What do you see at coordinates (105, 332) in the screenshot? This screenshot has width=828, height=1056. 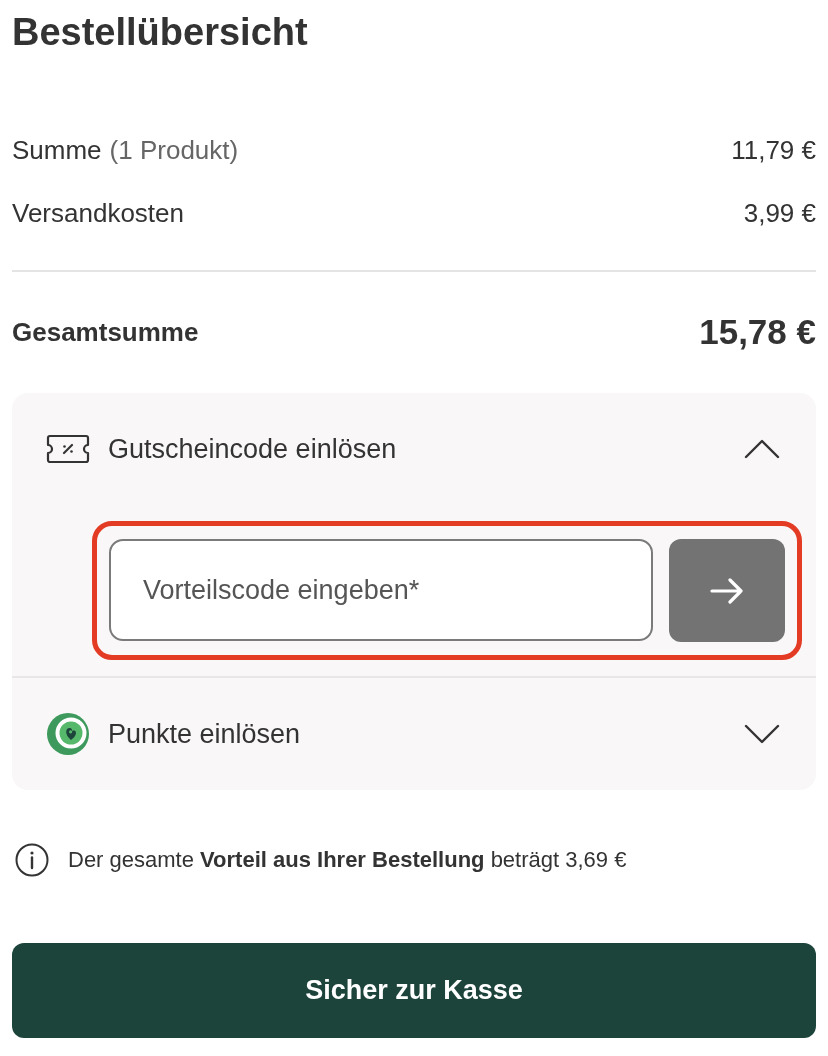 I see `total-label: Gesamtsumme` at bounding box center [105, 332].